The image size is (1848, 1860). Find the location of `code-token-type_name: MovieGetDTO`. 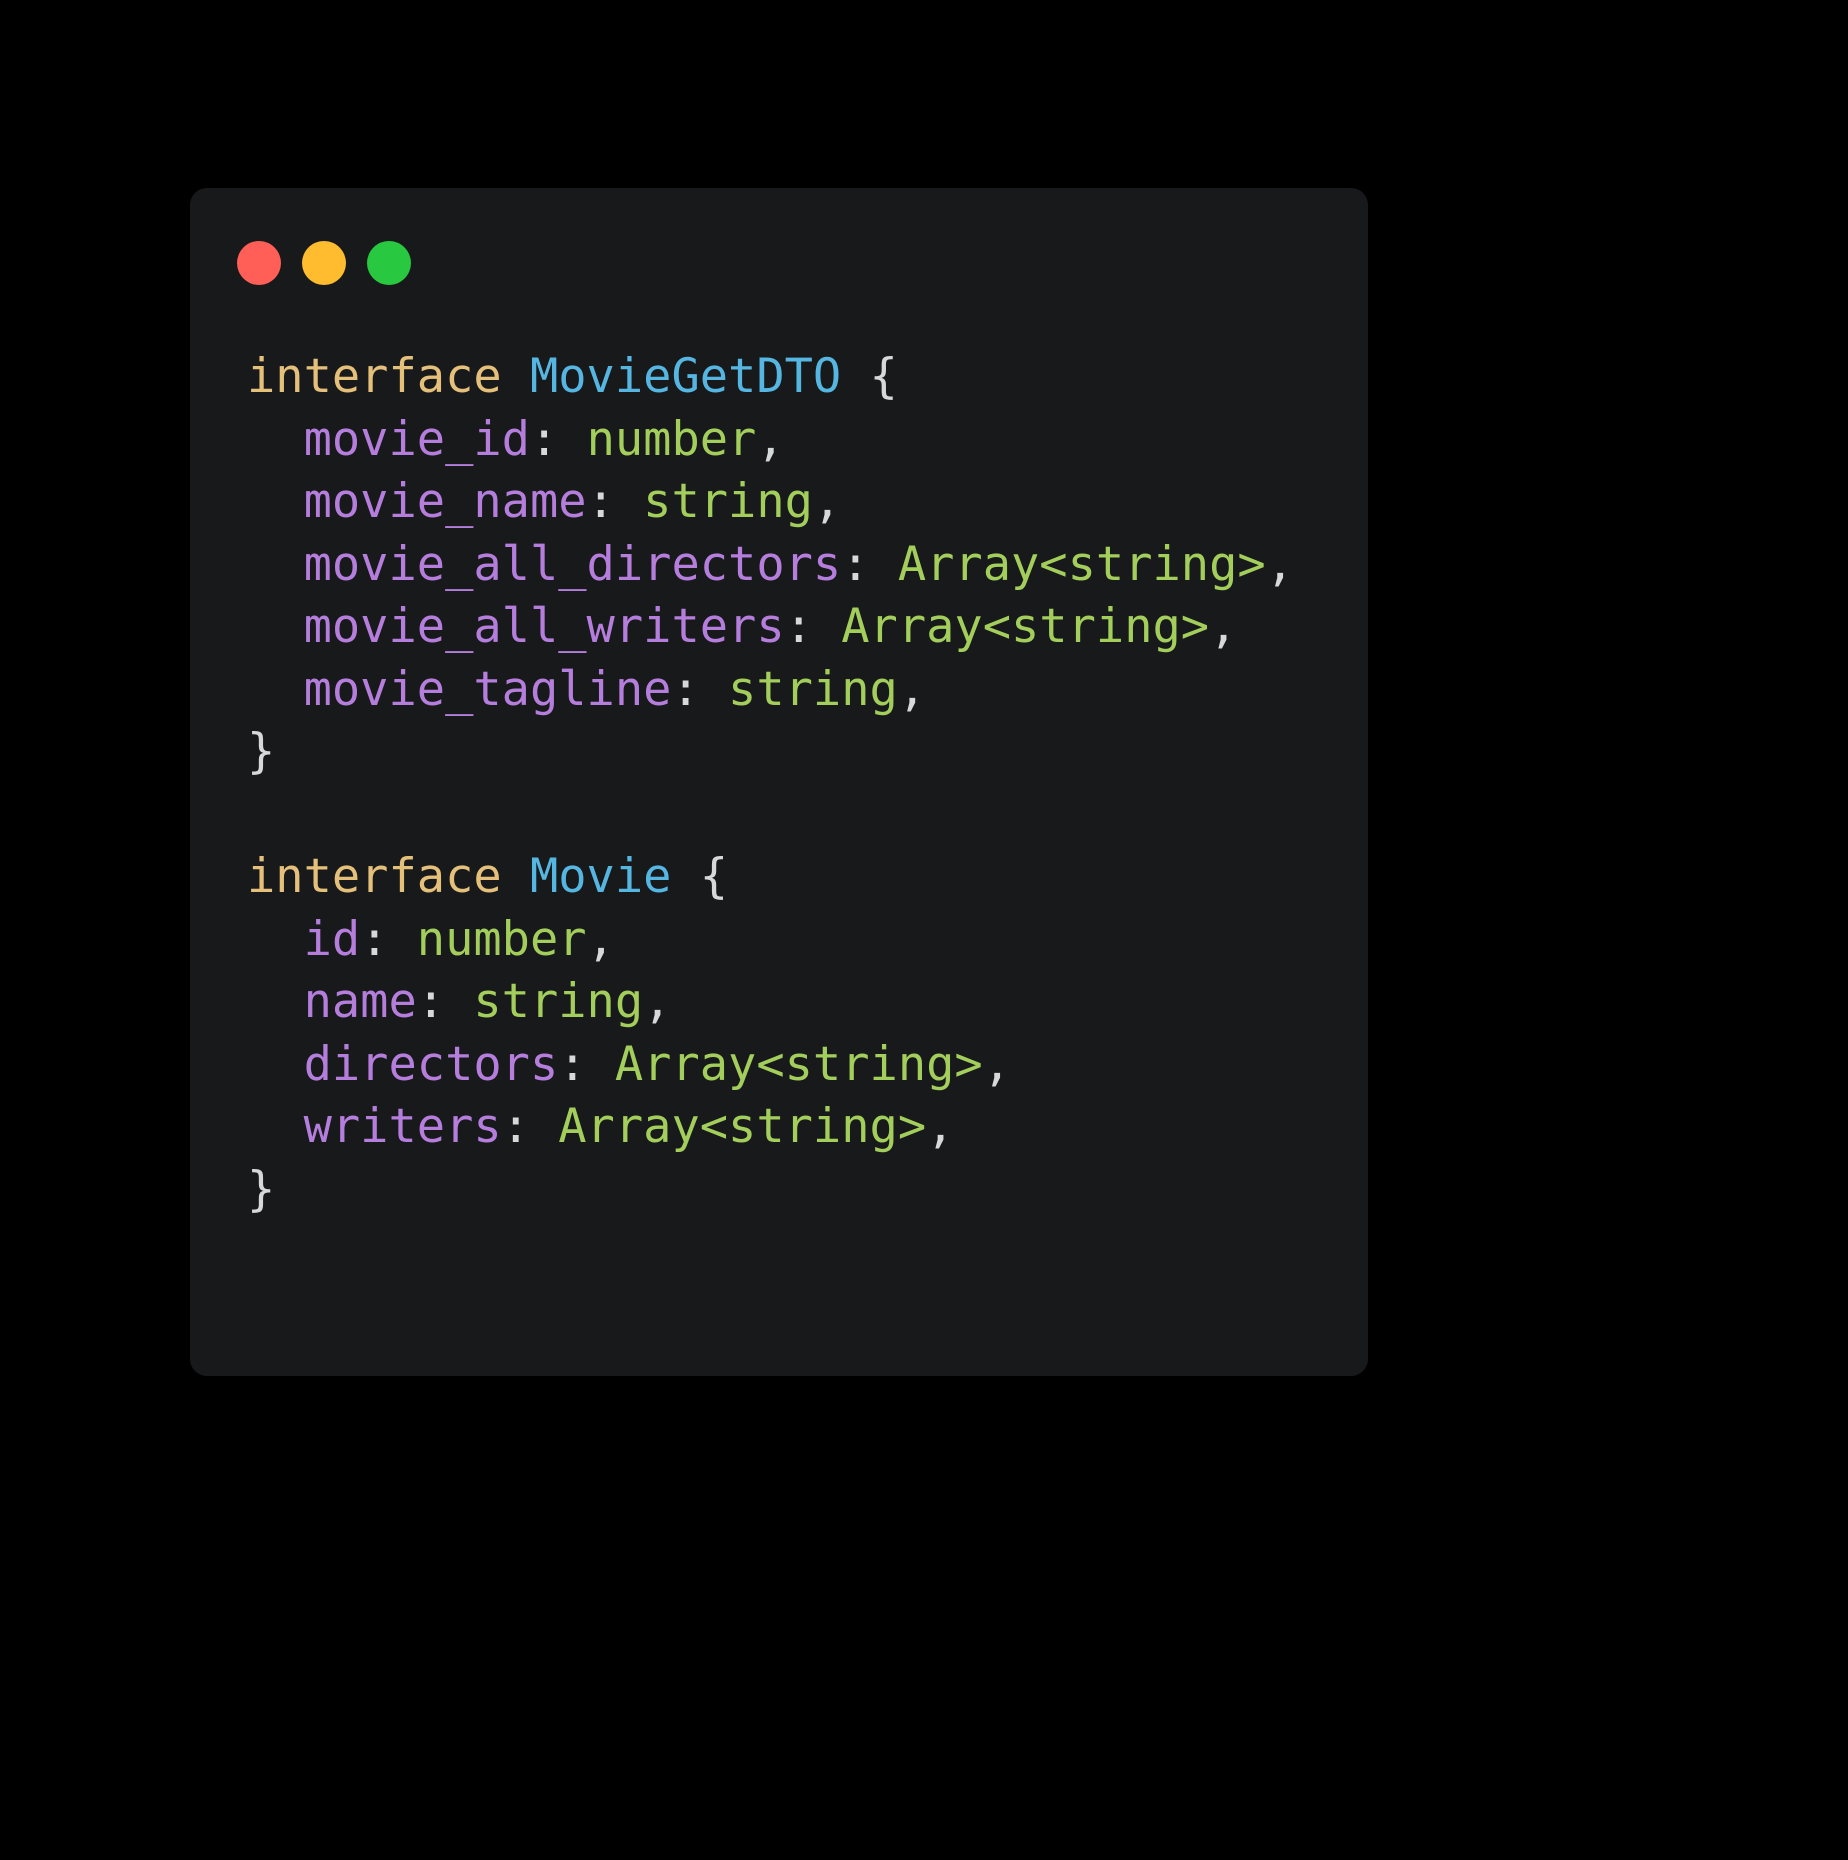

code-token-type_name: MovieGetDTO is located at coordinates (685, 376).